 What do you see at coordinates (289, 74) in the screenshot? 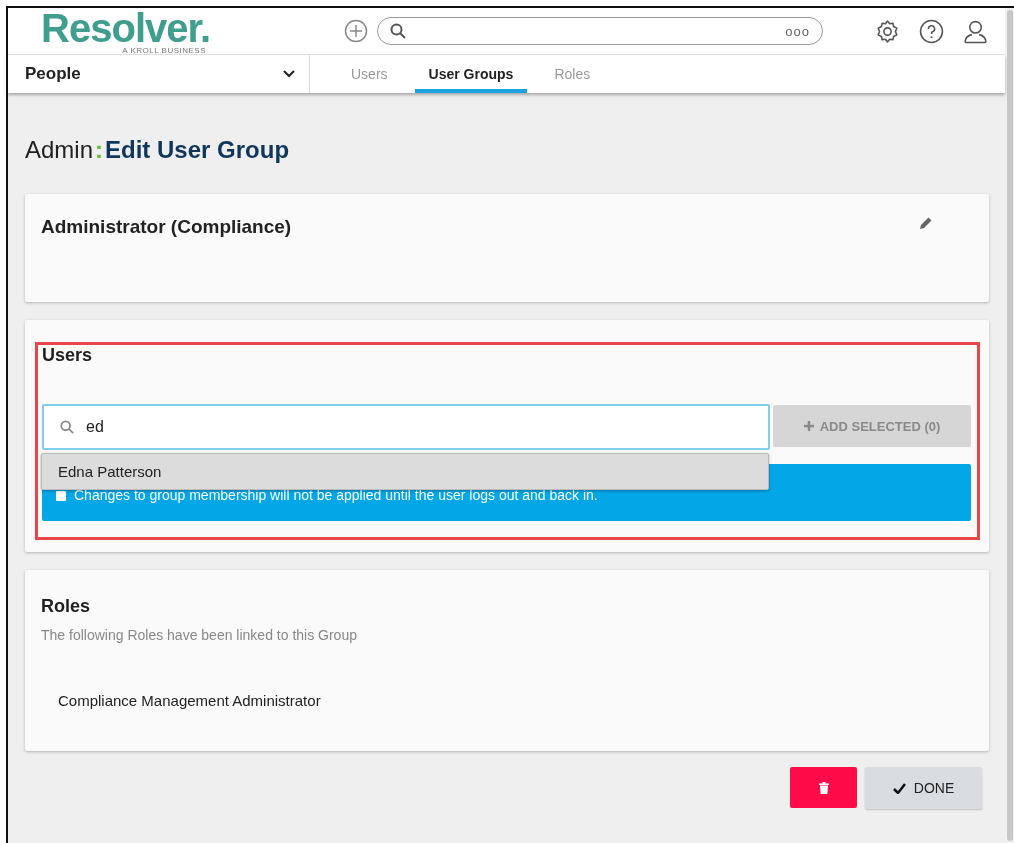
I see `chevron-icon` at bounding box center [289, 74].